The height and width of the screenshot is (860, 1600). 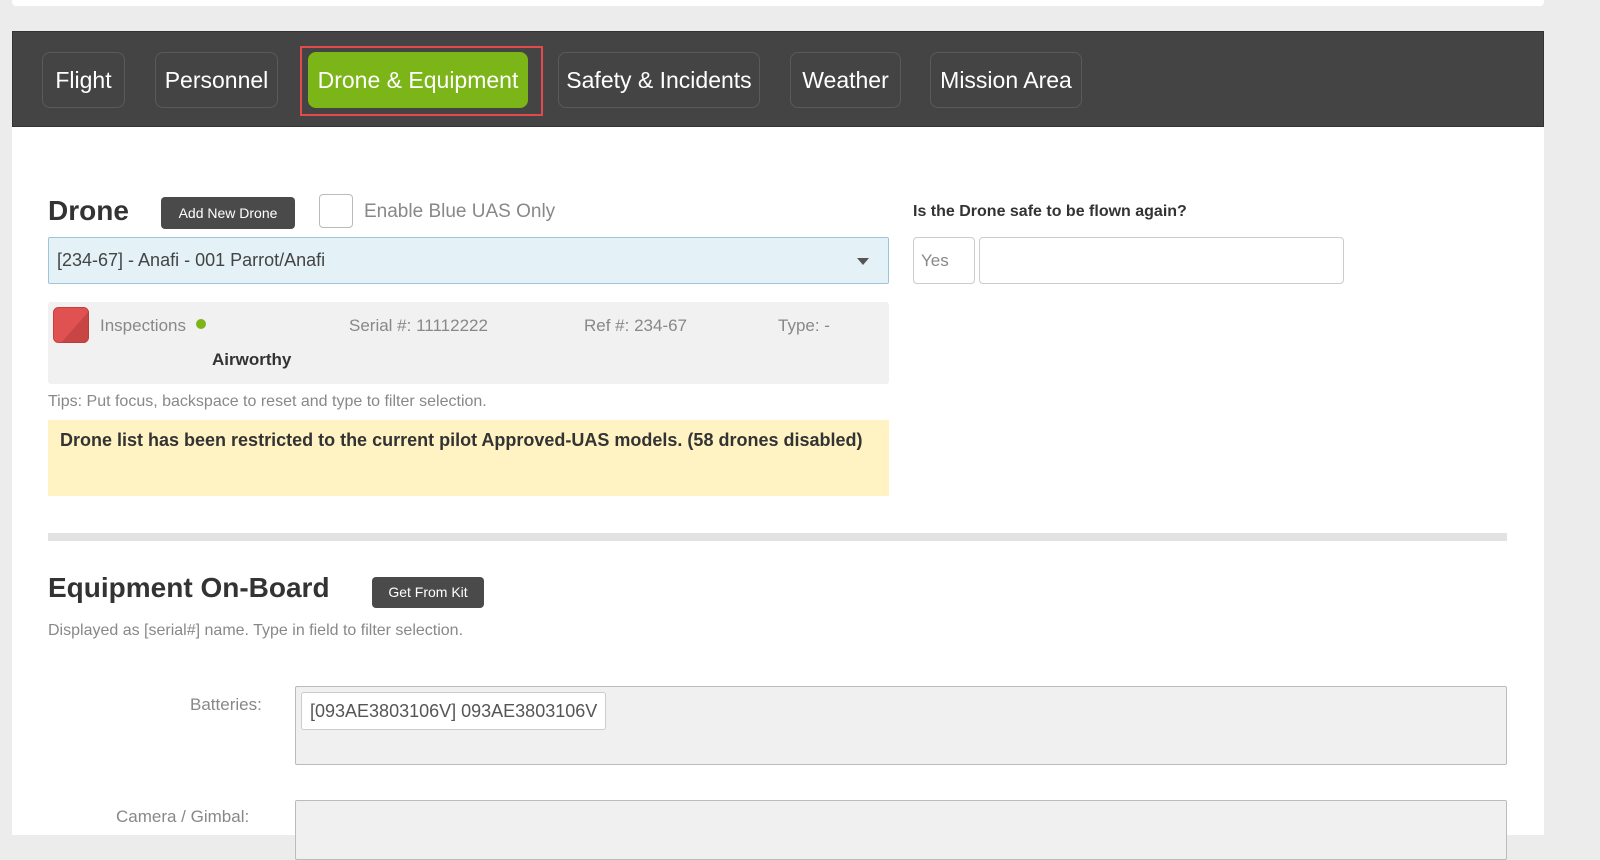 I want to click on drone-type: Type: -, so click(x=804, y=325).